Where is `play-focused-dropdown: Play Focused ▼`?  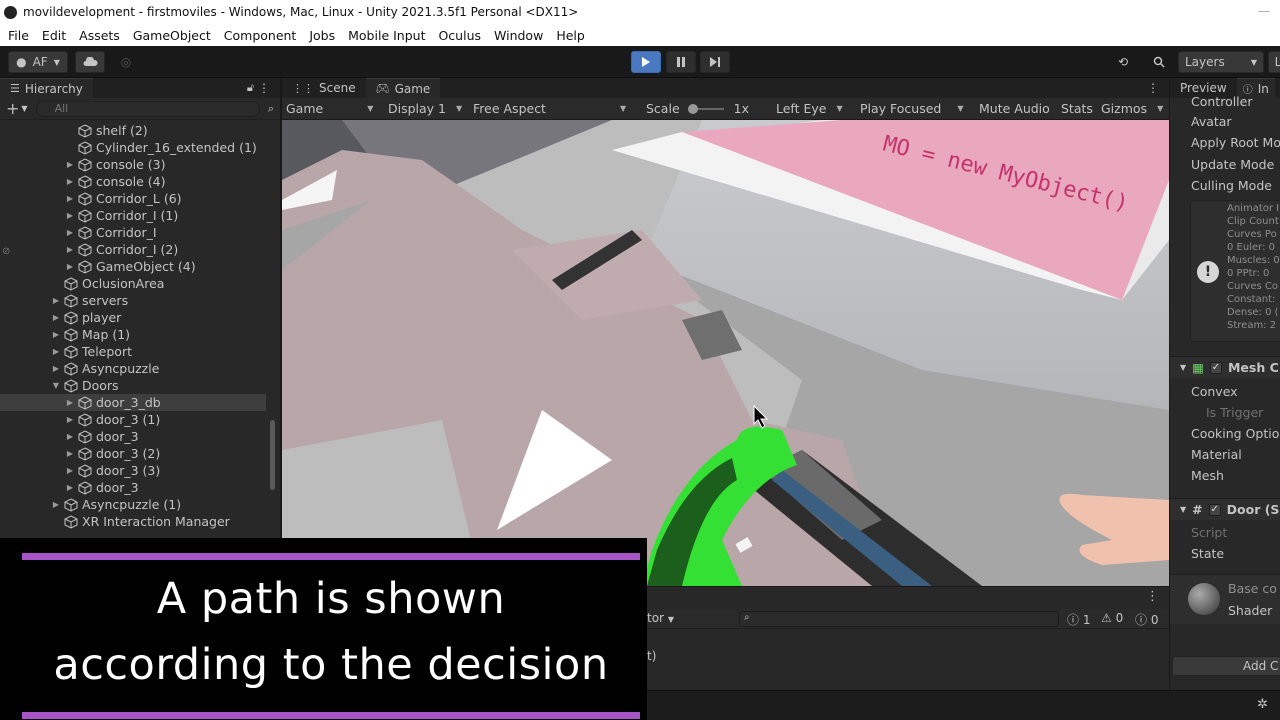
play-focused-dropdown: Play Focused ▼ is located at coordinates (912, 108).